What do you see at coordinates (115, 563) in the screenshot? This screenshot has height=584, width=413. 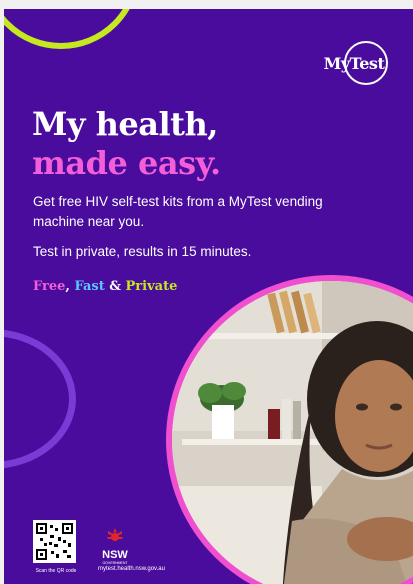 I see `nsw-sub-label: GOVERNMENT` at bounding box center [115, 563].